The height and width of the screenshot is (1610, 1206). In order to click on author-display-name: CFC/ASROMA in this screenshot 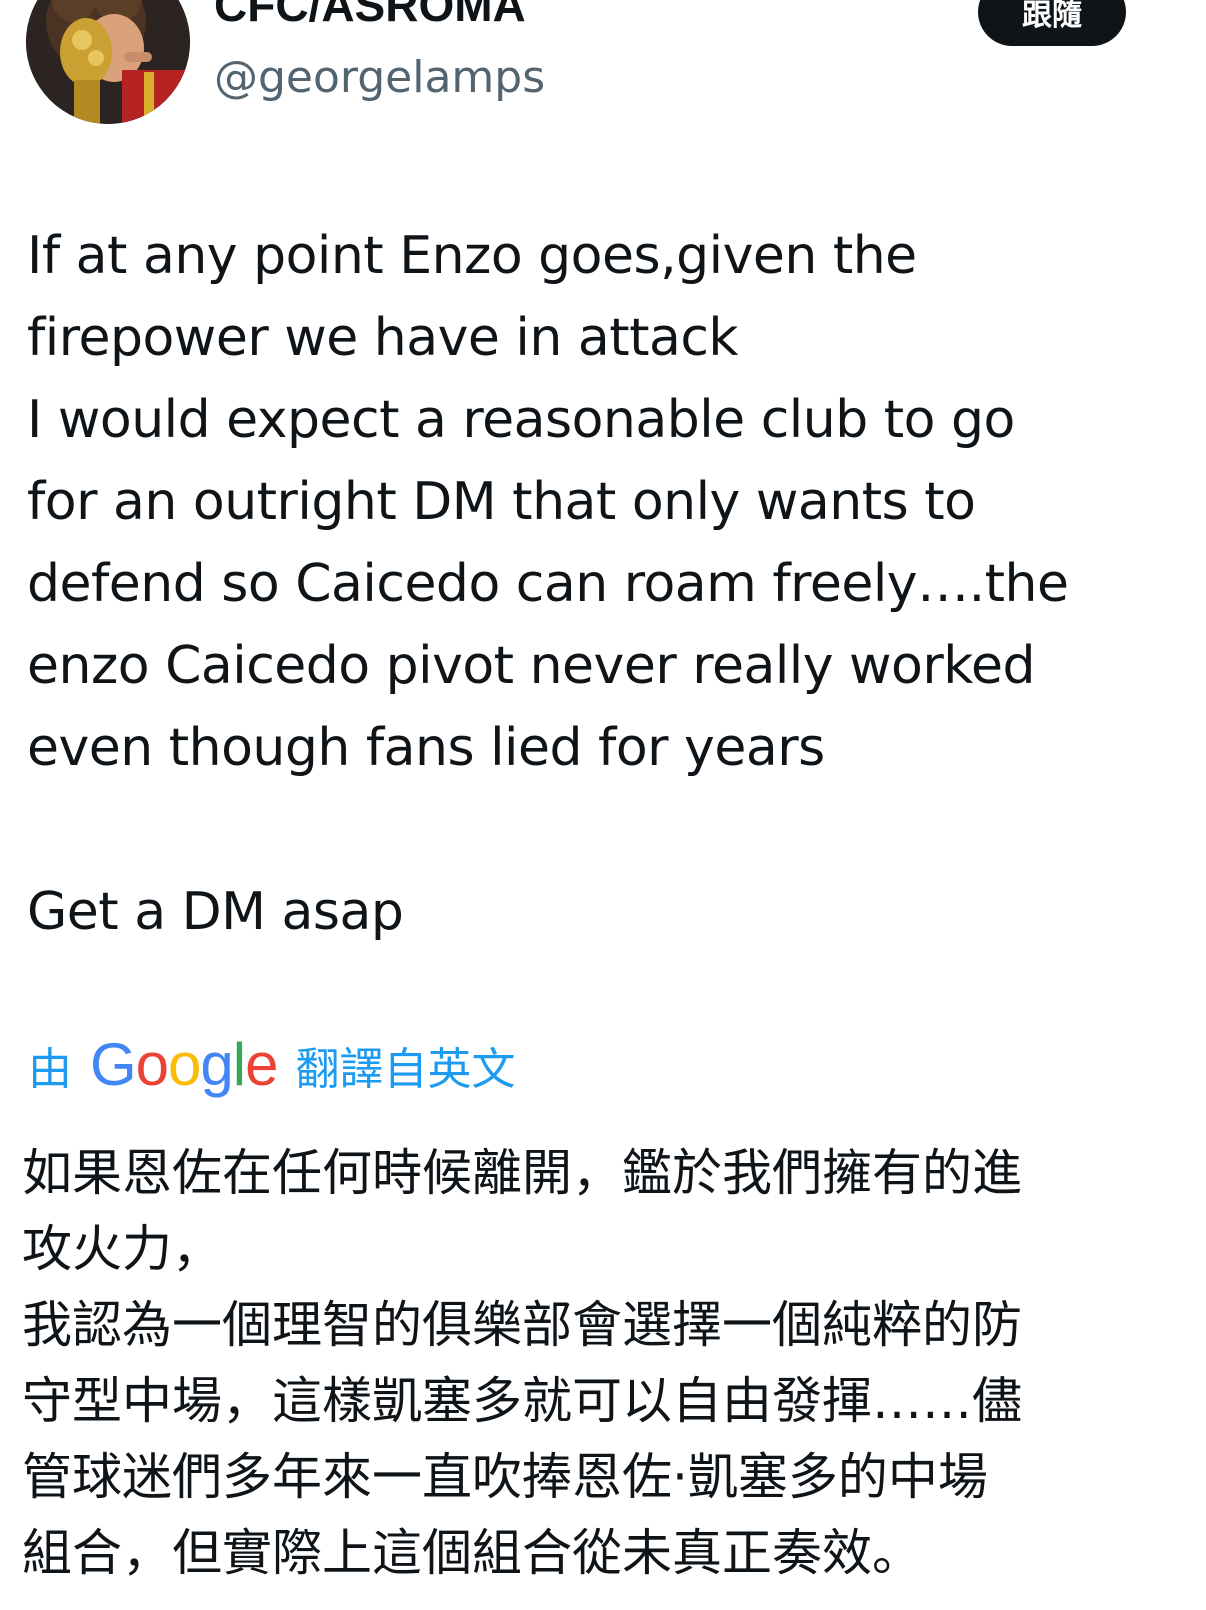, I will do `click(370, 16)`.